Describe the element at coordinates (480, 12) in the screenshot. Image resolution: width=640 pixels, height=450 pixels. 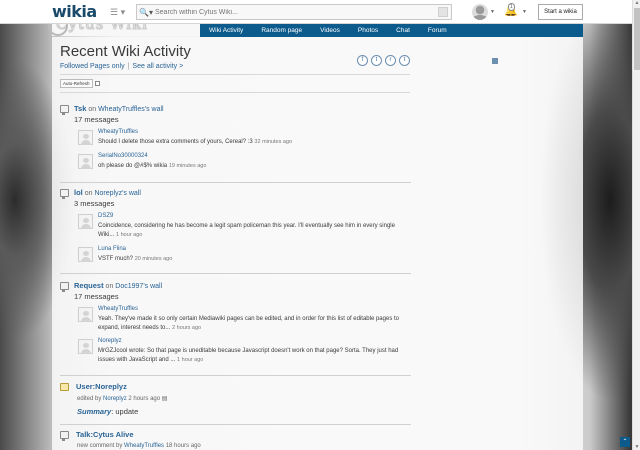
I see `user-avatar-icon` at that location.